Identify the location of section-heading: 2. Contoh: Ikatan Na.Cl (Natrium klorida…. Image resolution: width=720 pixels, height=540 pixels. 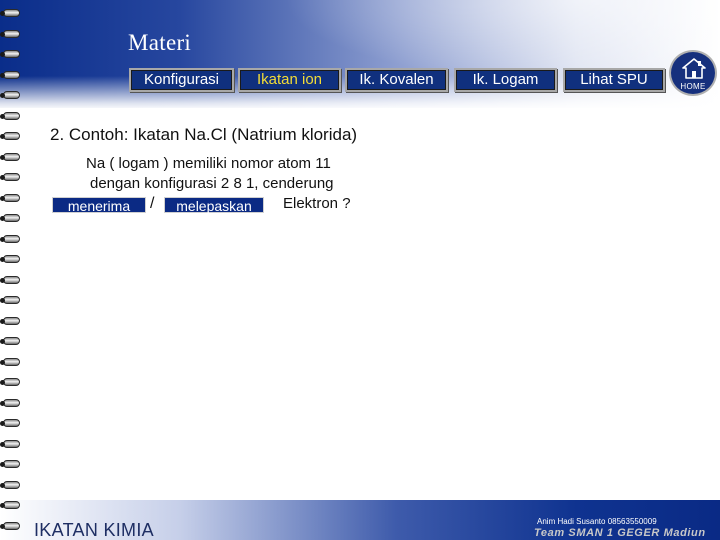
(204, 134).